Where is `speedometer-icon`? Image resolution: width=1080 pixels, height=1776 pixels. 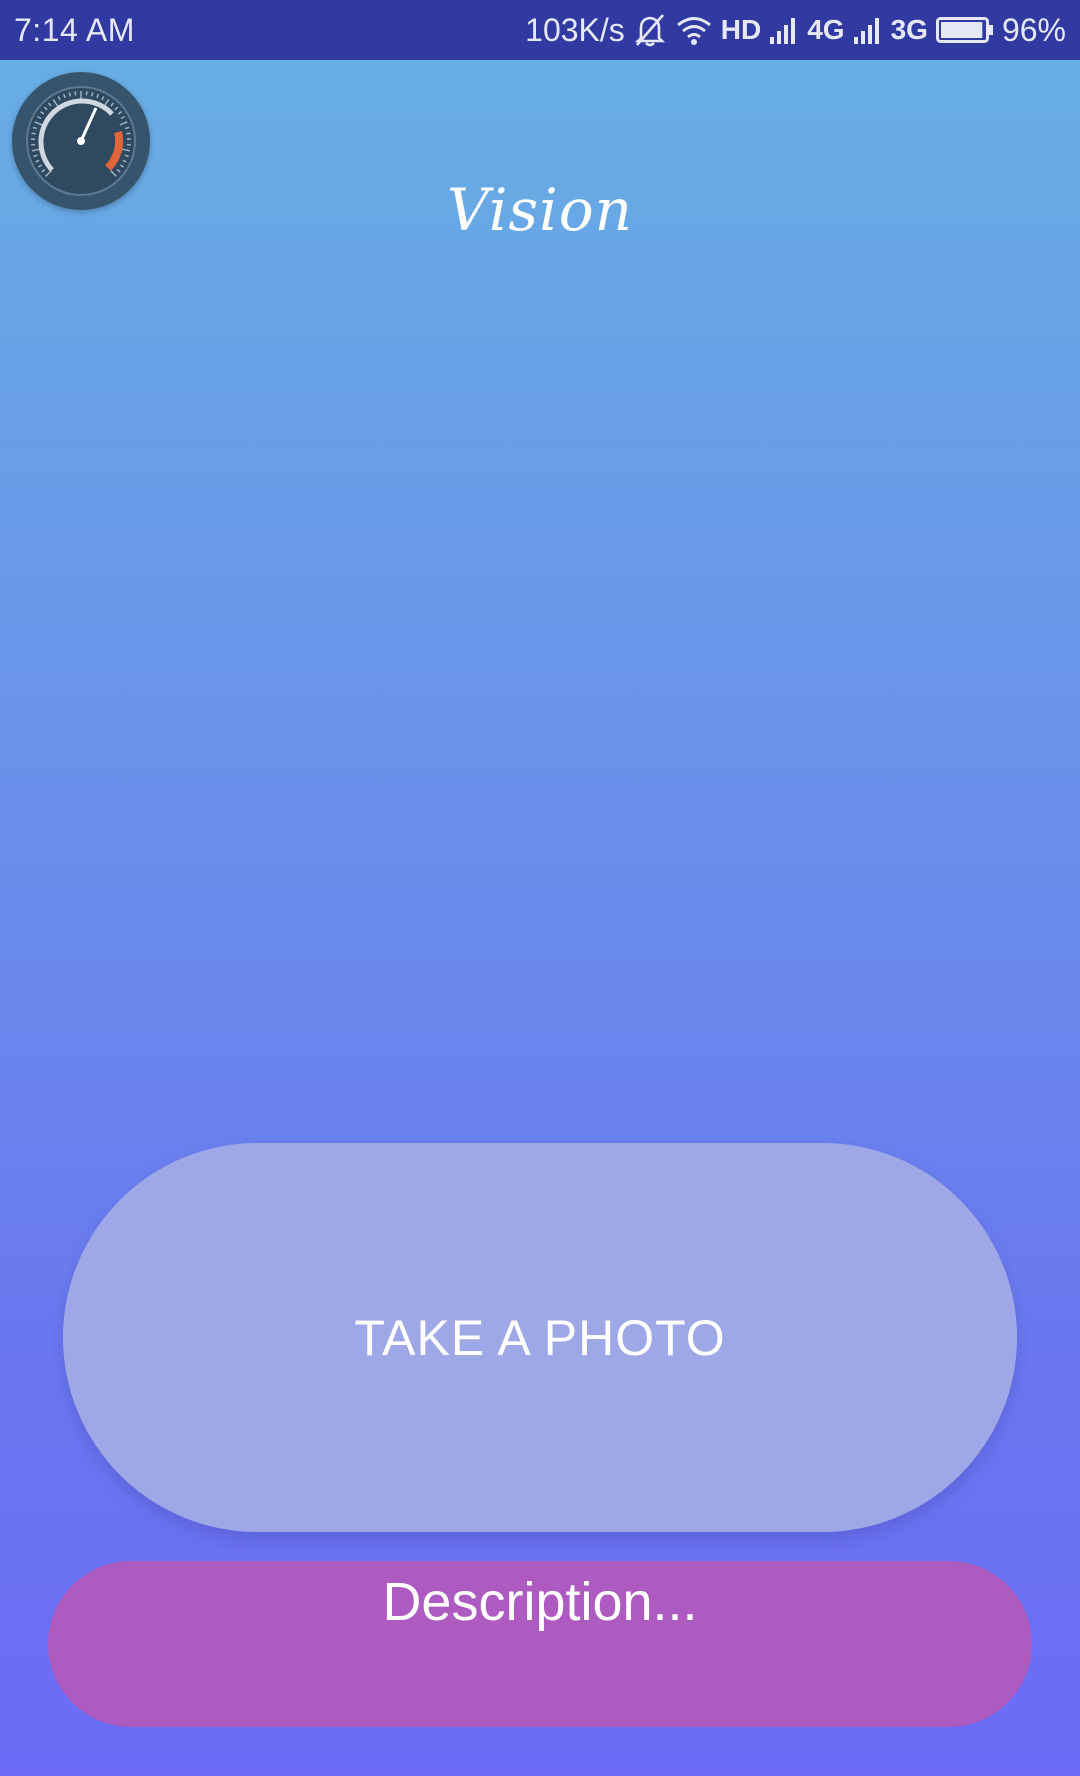 speedometer-icon is located at coordinates (81, 141).